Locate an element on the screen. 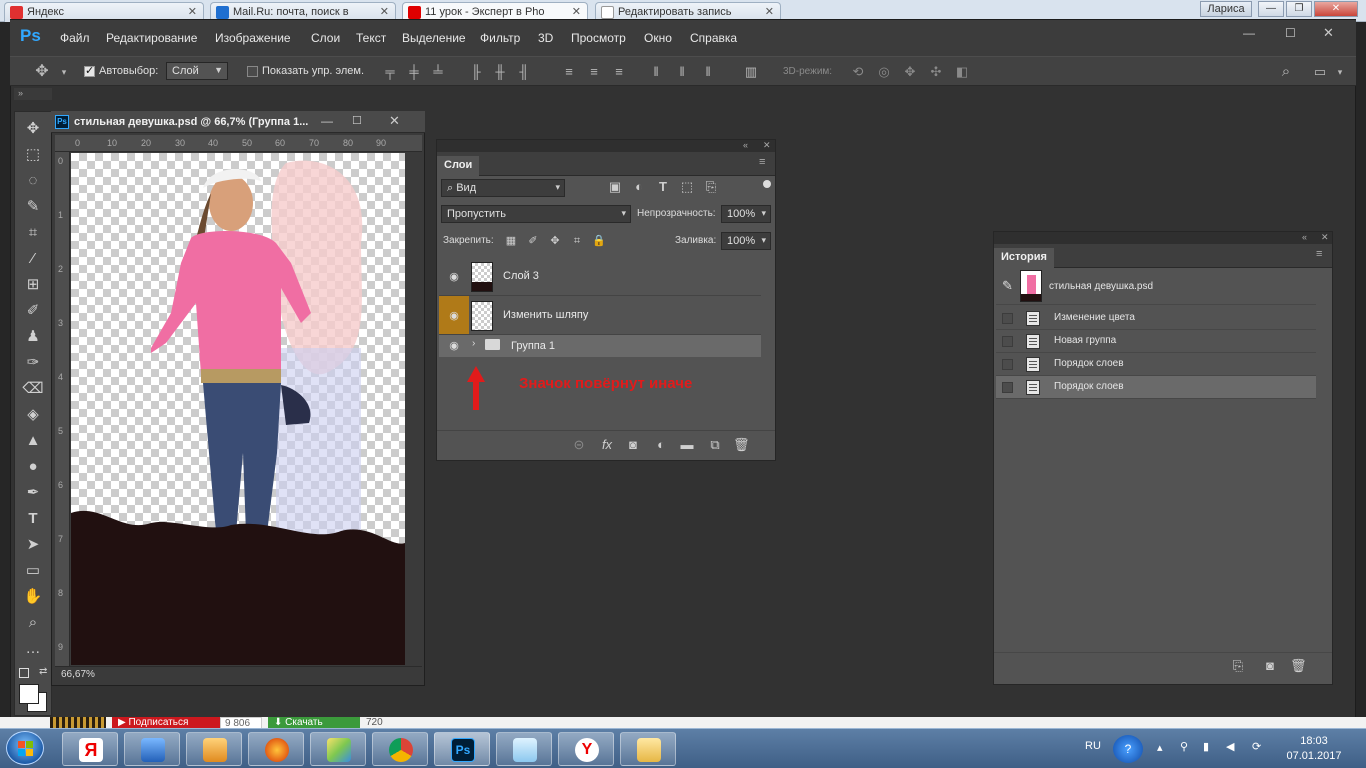 This screenshot has height=768, width=1366. lock-transparent-icon: ▦ is located at coordinates (511, 241).